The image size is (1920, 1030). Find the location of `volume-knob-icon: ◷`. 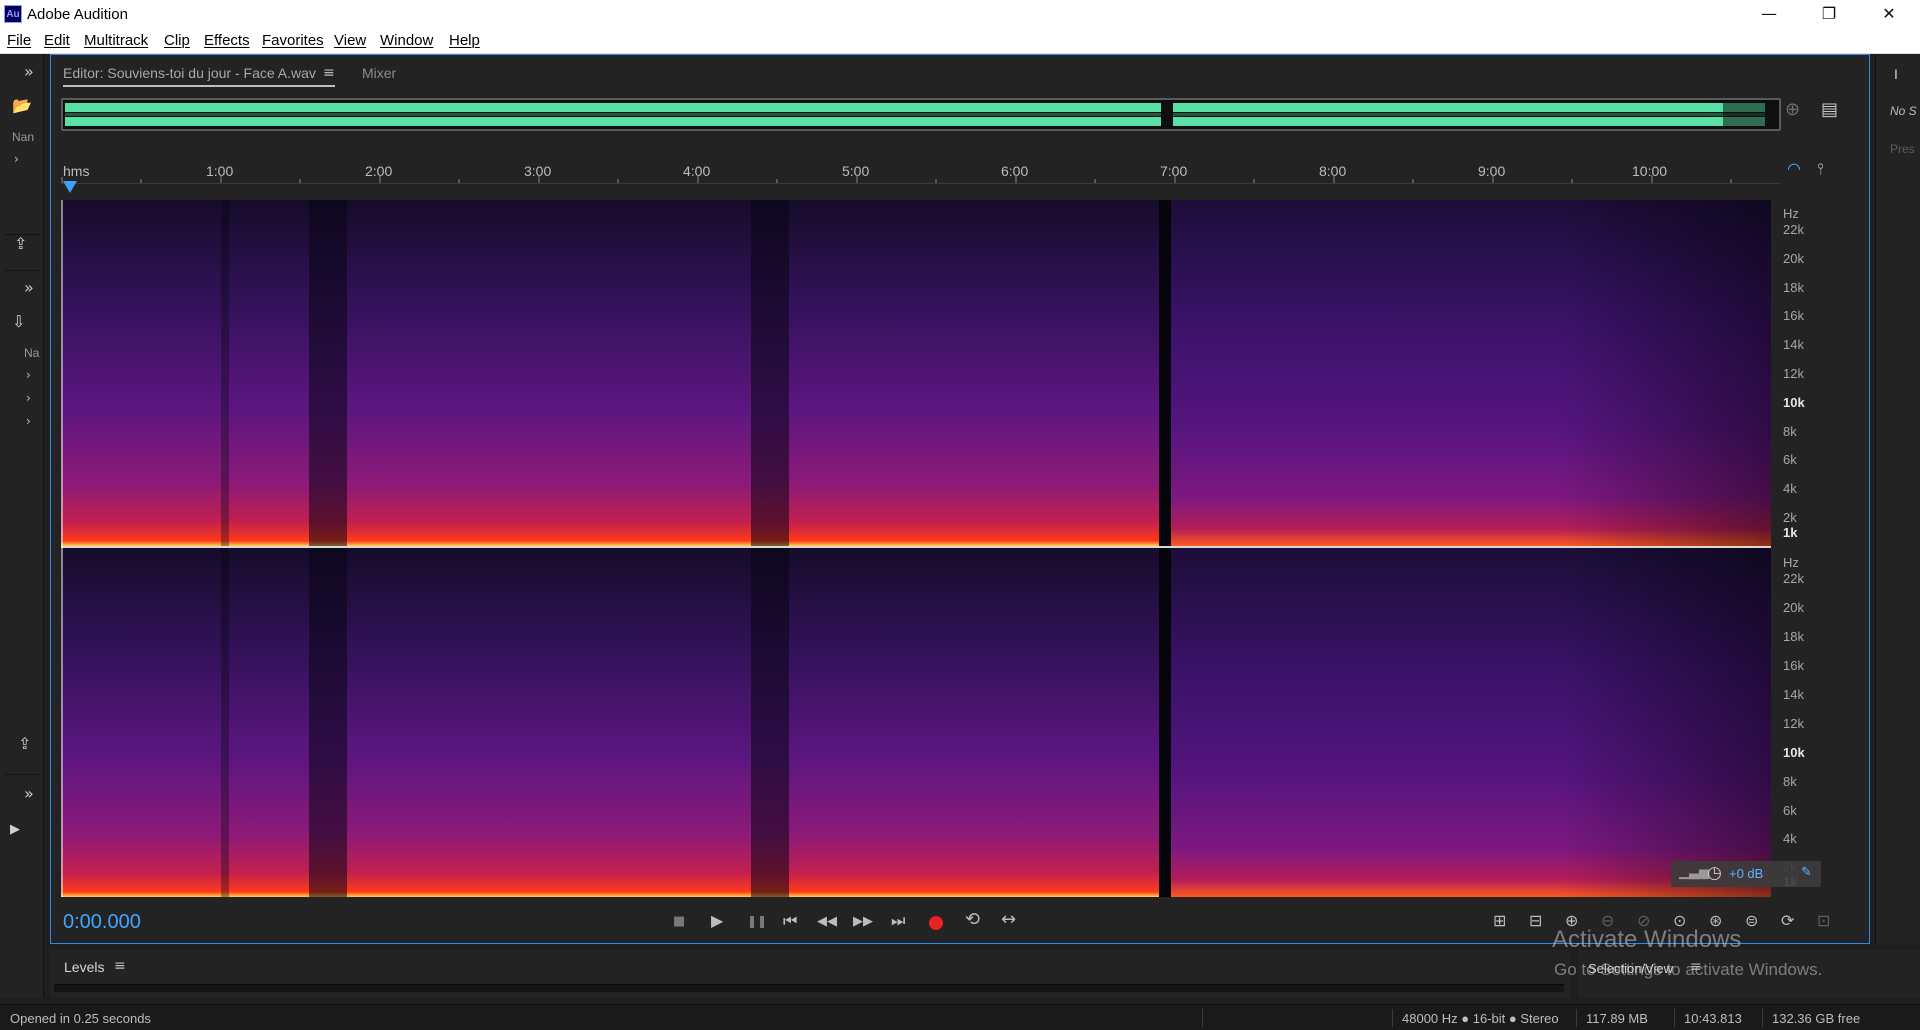

volume-knob-icon: ◷ is located at coordinates (1714, 873).